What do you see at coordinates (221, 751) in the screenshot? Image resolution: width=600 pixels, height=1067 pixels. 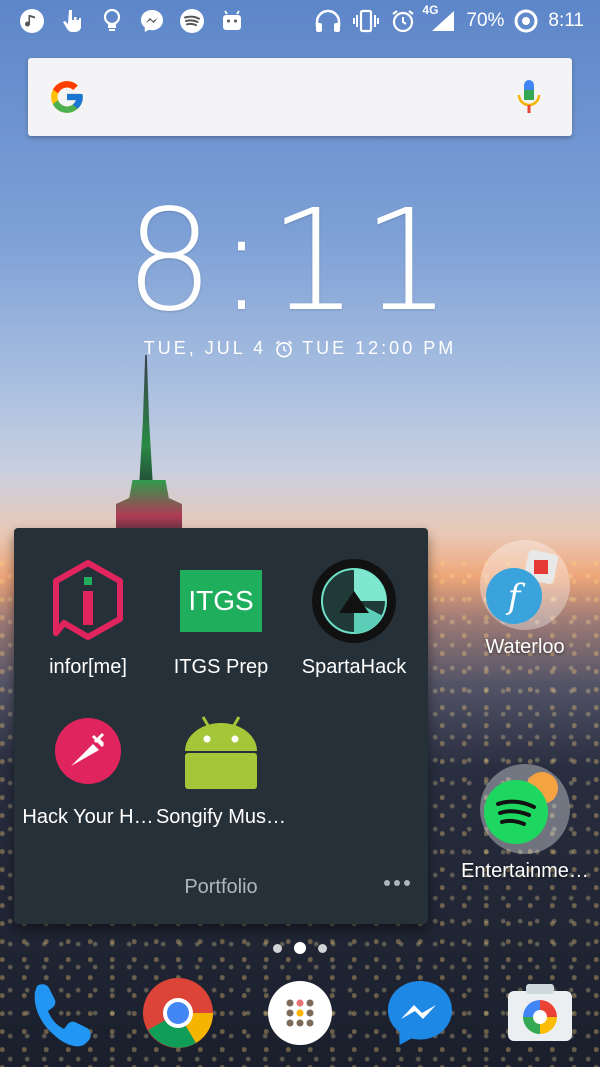 I see `android-app-icon` at bounding box center [221, 751].